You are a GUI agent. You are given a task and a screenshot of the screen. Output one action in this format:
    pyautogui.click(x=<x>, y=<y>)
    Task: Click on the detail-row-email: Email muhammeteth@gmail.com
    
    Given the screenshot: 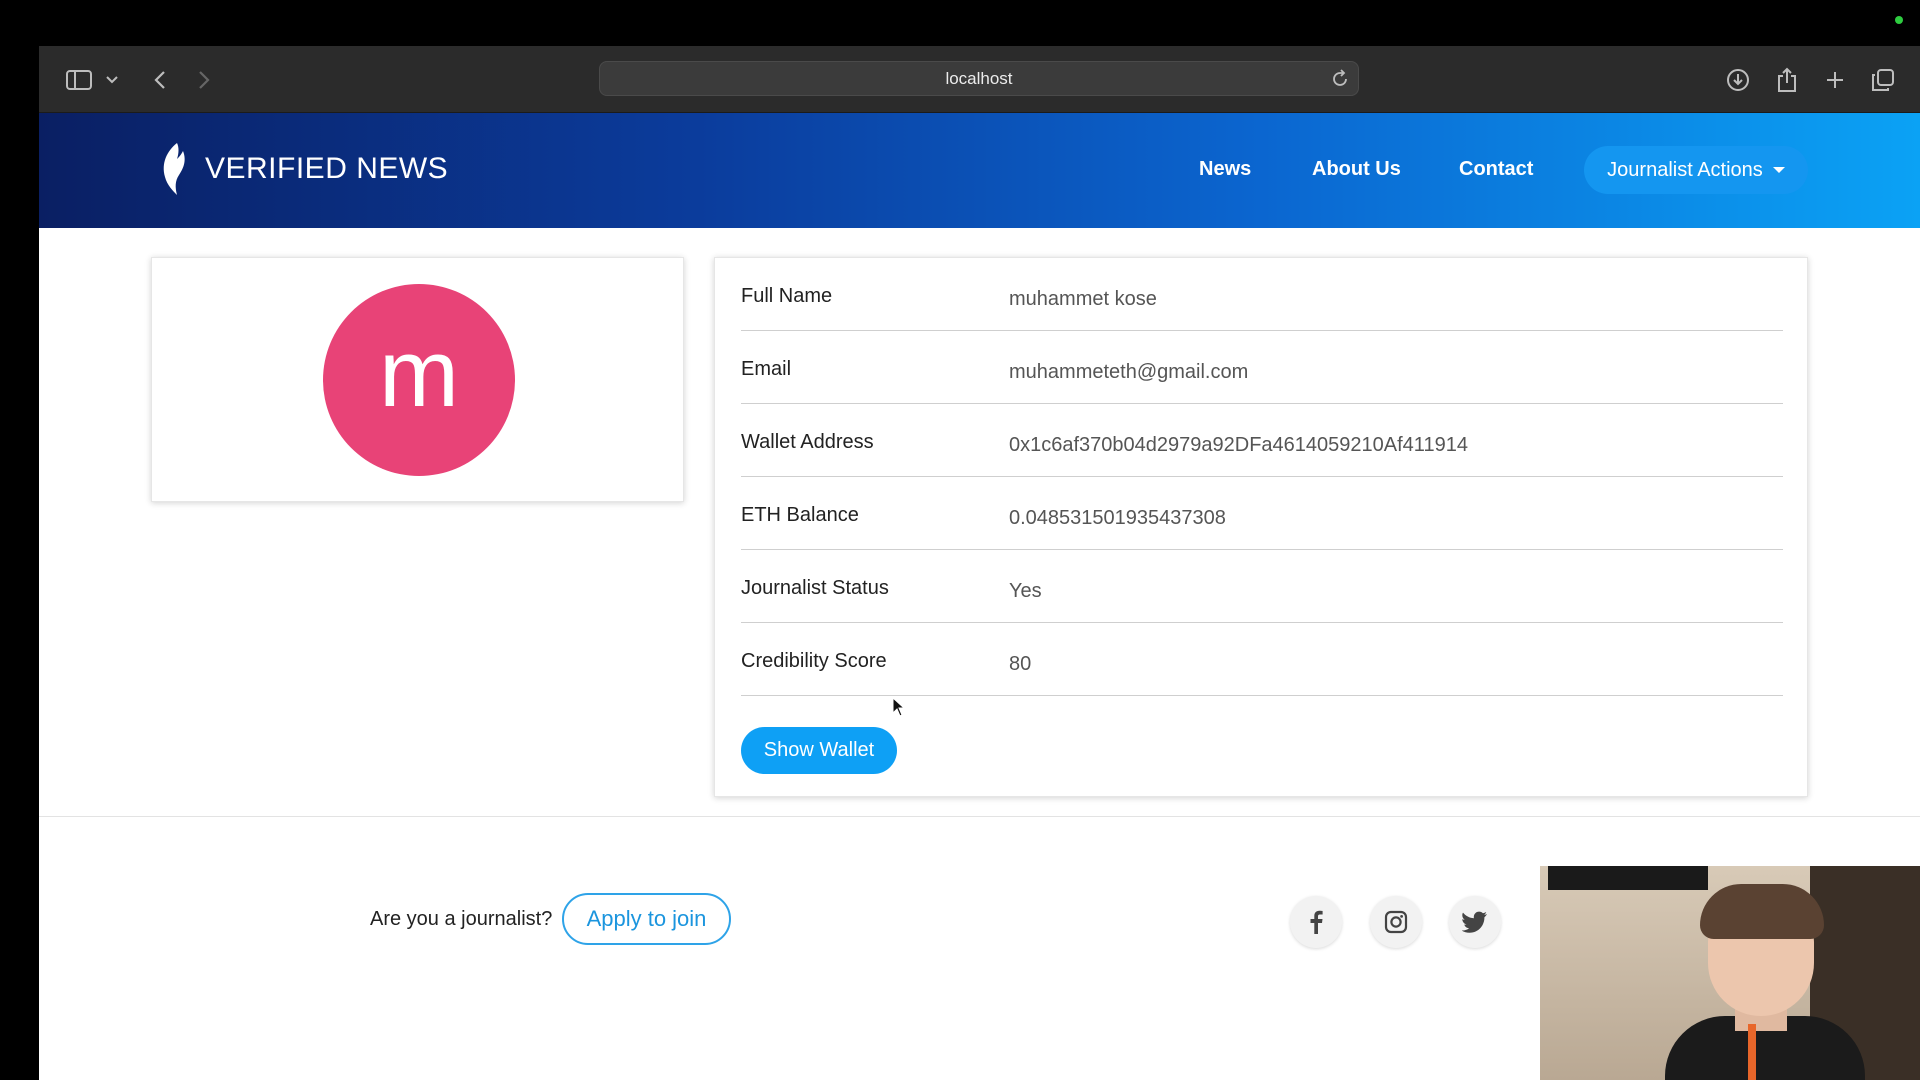 What is the action you would take?
    pyautogui.click(x=1262, y=367)
    